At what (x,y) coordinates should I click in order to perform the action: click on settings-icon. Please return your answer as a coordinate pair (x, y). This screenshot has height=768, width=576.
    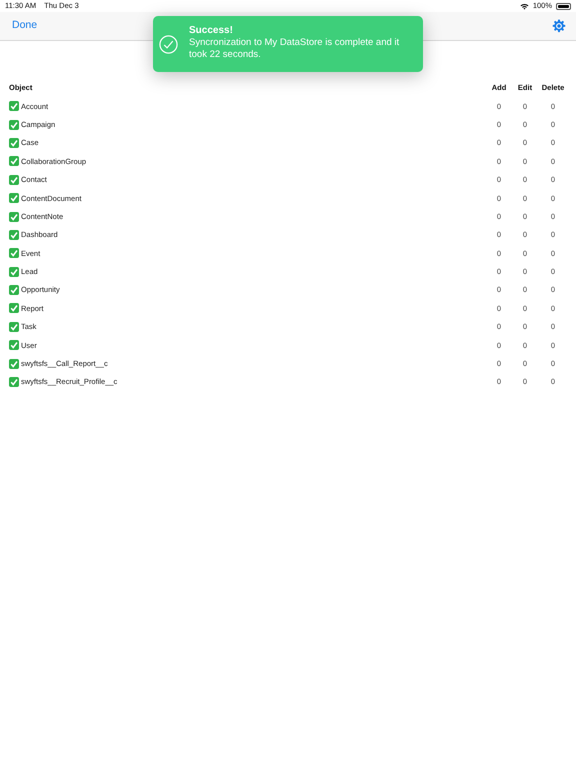
    Looking at the image, I should click on (559, 26).